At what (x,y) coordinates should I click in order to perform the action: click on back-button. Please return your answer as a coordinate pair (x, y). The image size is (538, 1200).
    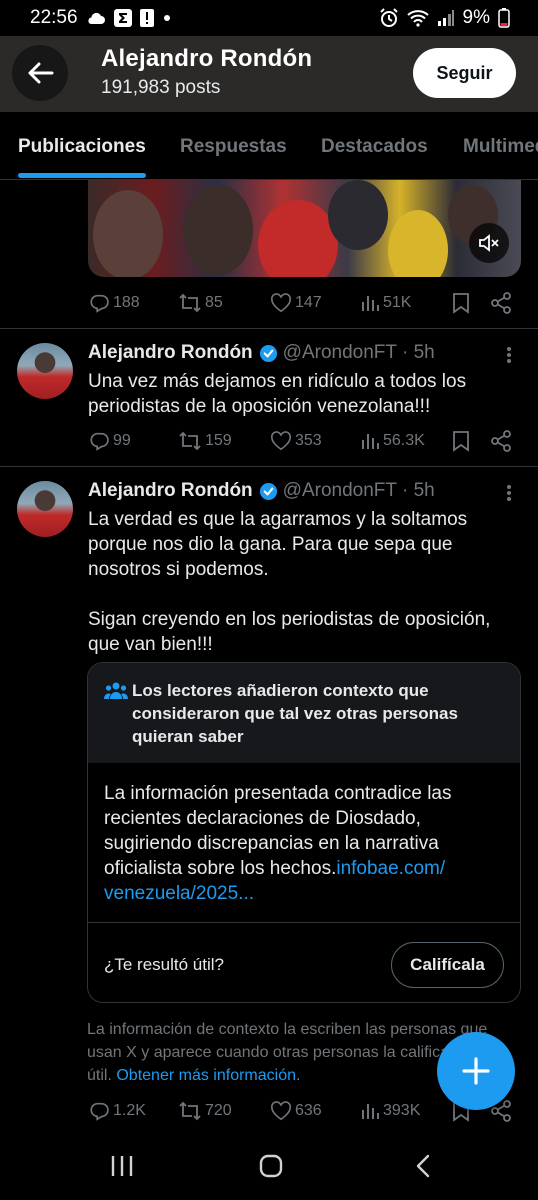
    Looking at the image, I should click on (40, 73).